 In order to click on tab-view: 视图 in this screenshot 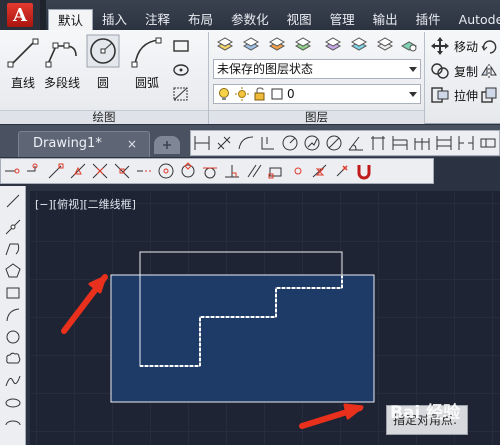, I will do `click(299, 19)`.